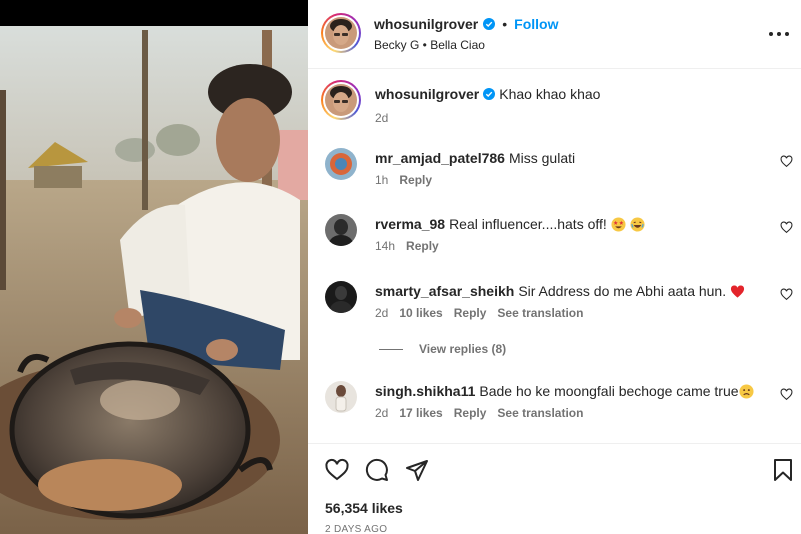 Image resolution: width=801 pixels, height=534 pixels. Describe the element at coordinates (444, 291) in the screenshot. I see `commenter-username: smarty_afsar_sheikh` at that location.